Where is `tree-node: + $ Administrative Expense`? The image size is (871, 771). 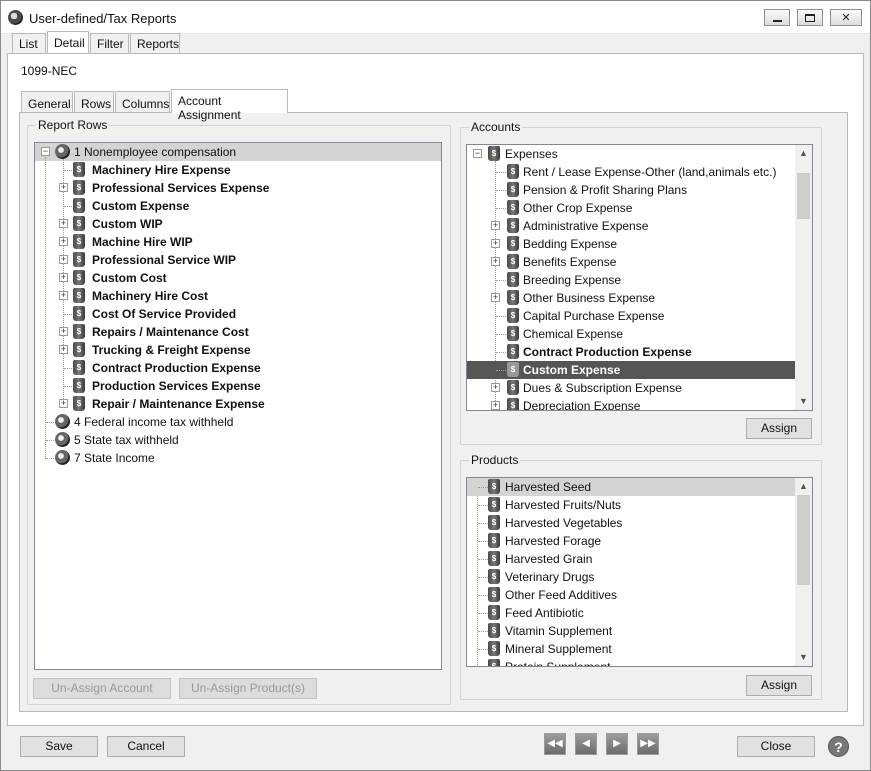
tree-node: + $ Administrative Expense is located at coordinates (631, 226).